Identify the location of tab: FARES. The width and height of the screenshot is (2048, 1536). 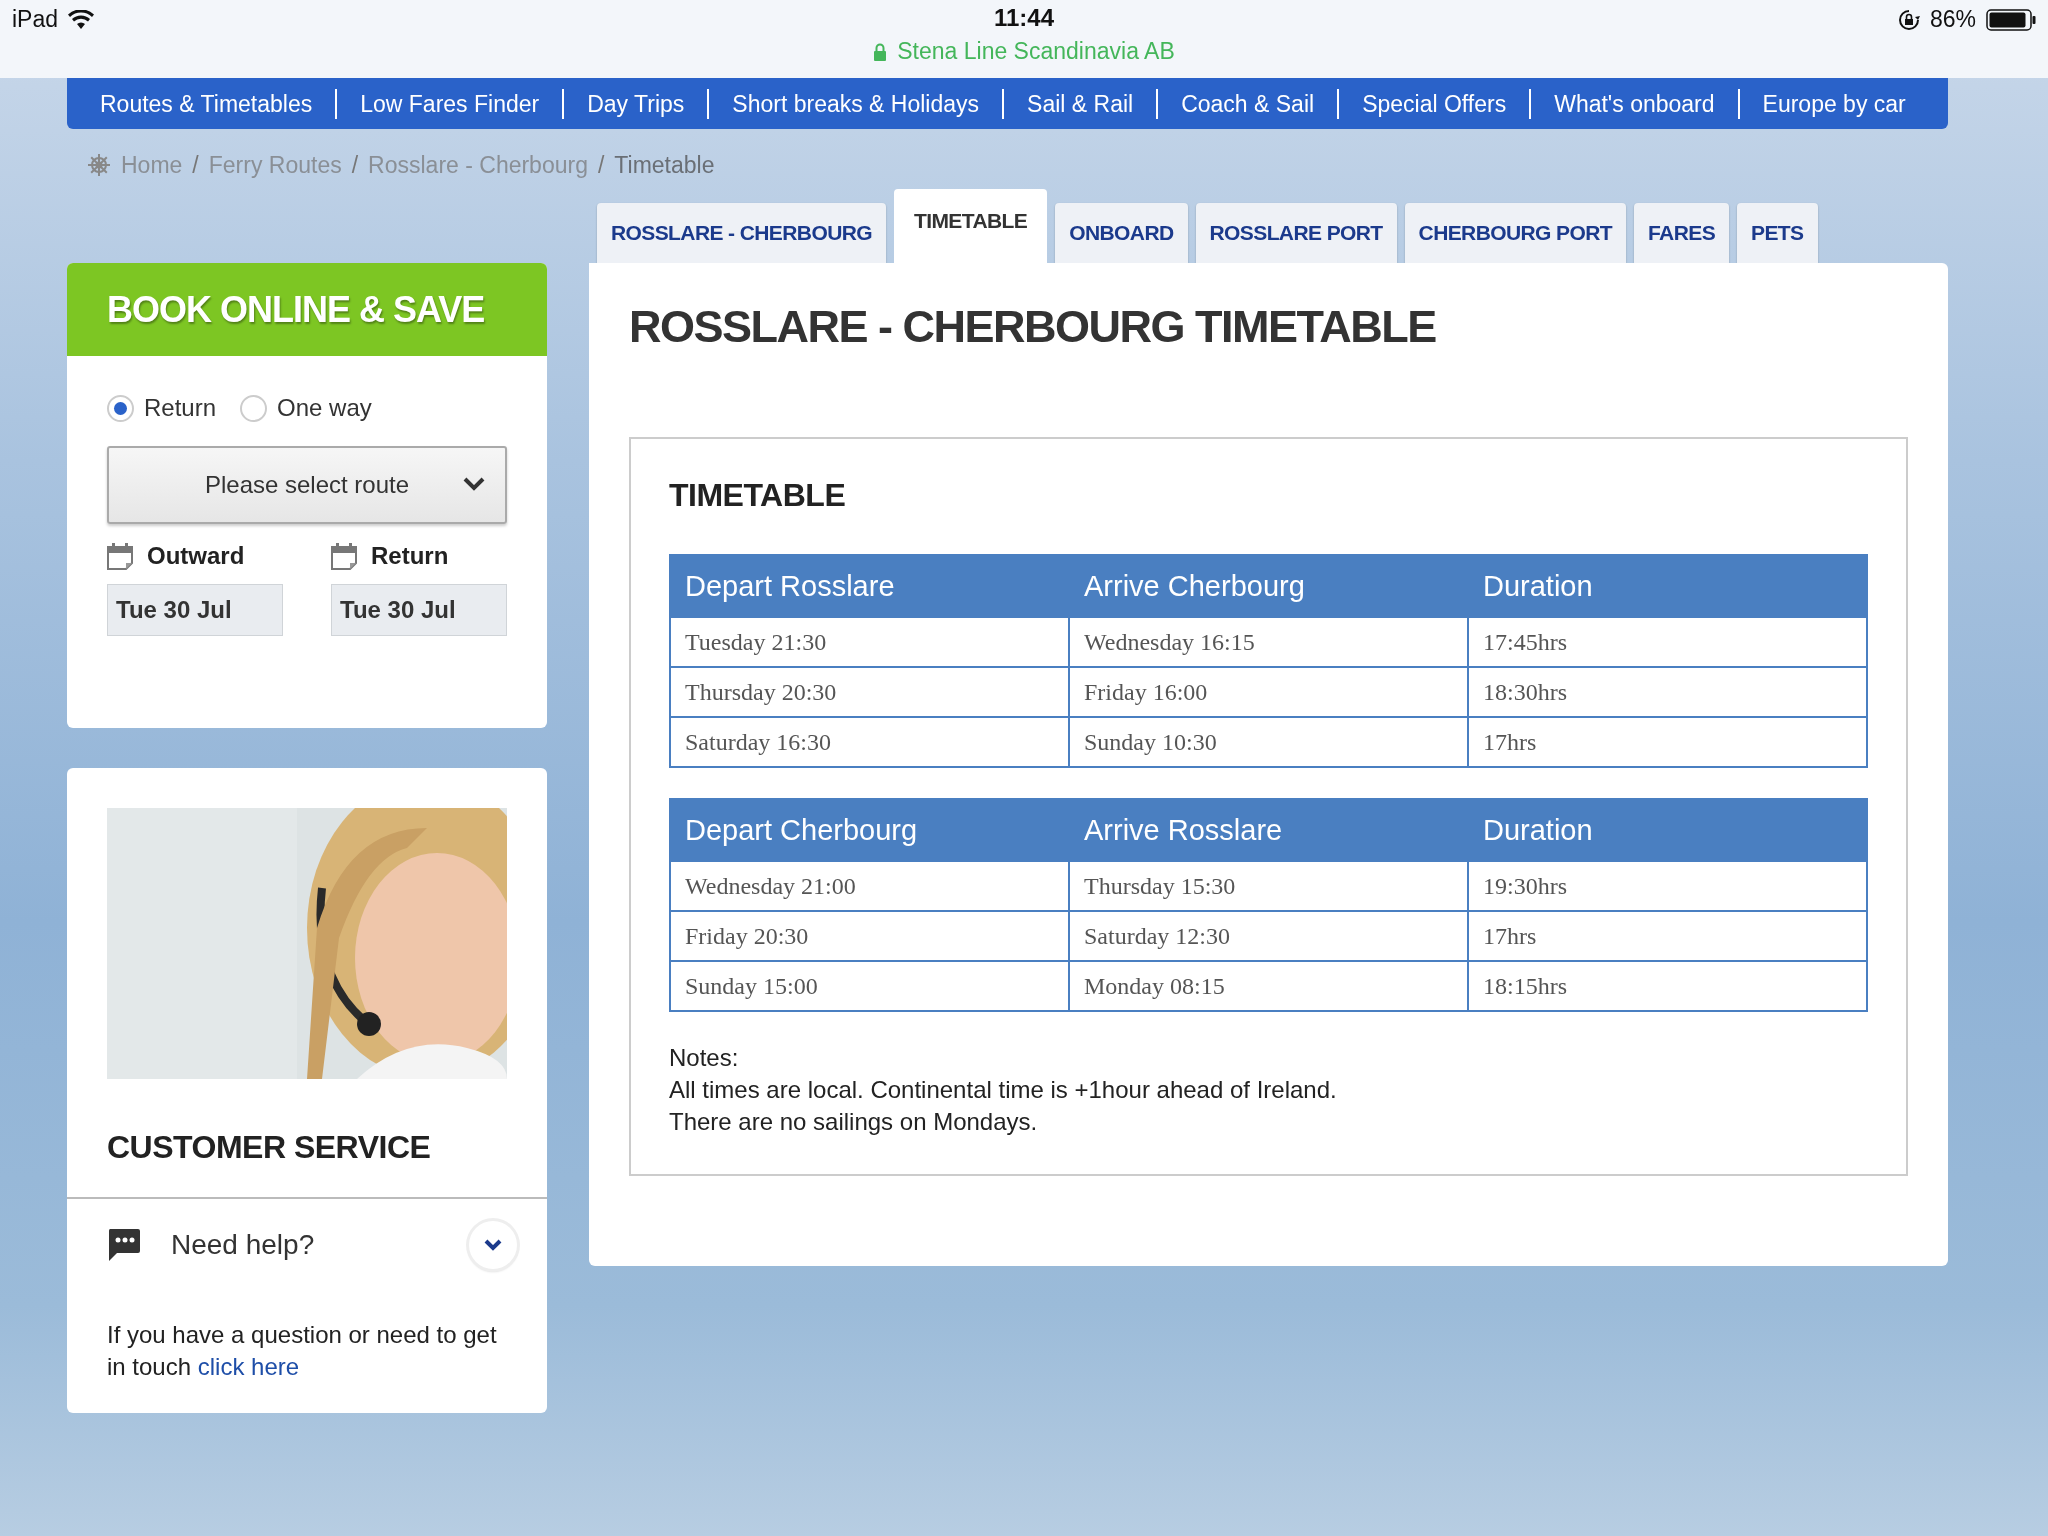
(1682, 233).